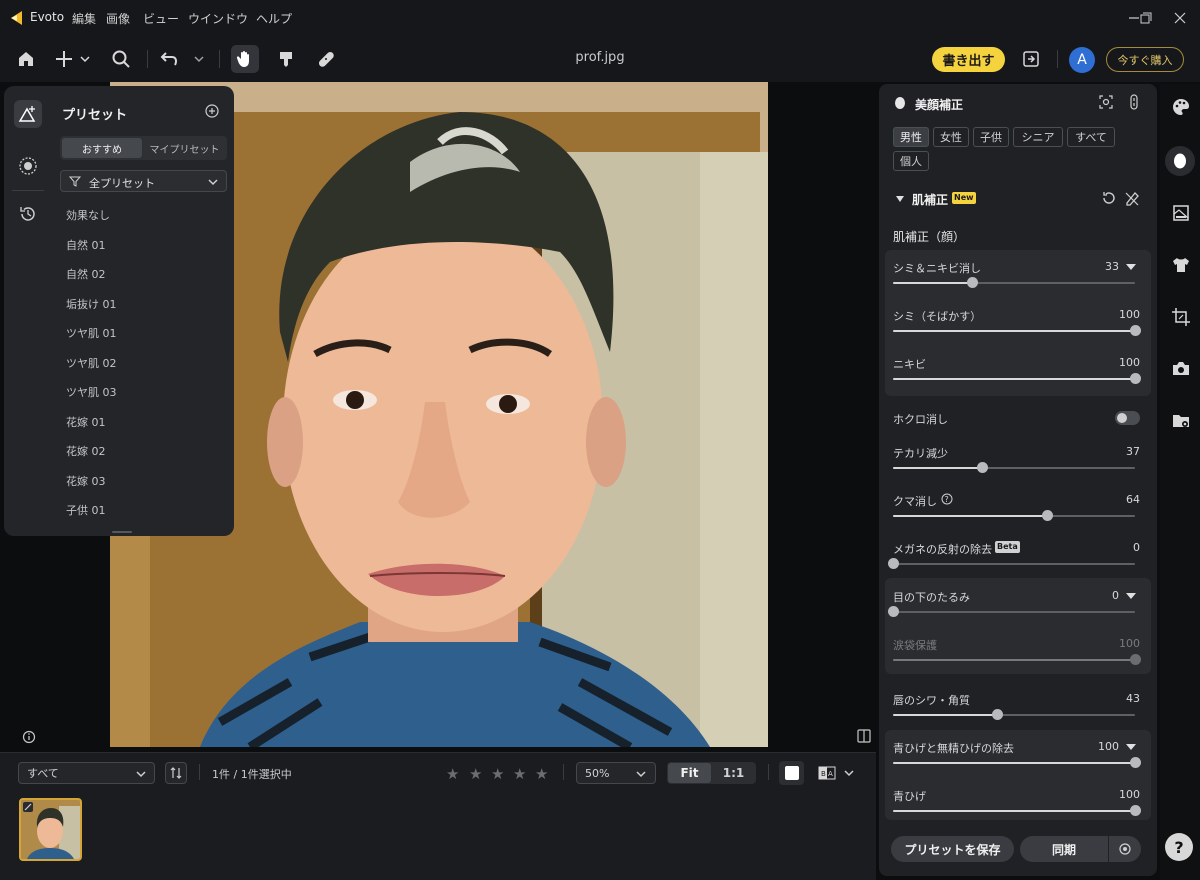  I want to click on rating-star-3: ★, so click(497, 774).